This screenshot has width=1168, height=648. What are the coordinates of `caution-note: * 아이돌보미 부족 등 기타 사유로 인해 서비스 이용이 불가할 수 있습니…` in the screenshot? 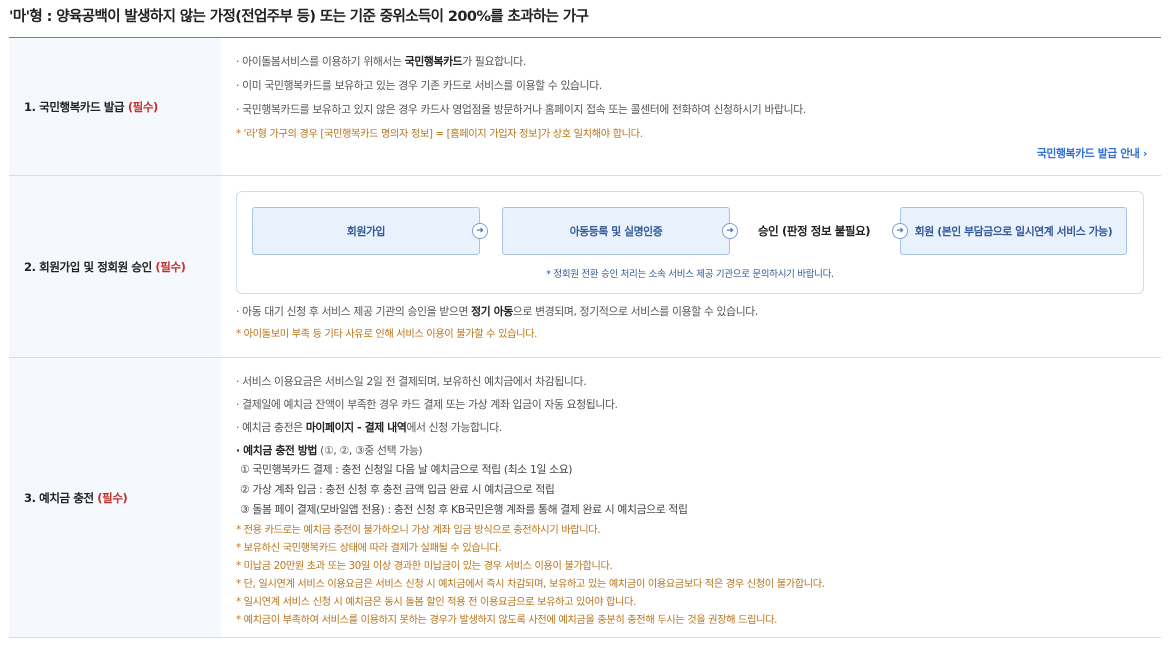 It's located at (387, 334).